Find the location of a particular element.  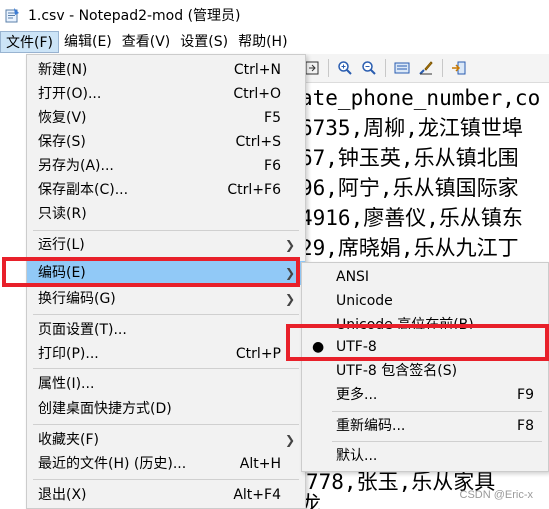

menu-item-revert: 恢复(V) F5 is located at coordinates (166, 118).